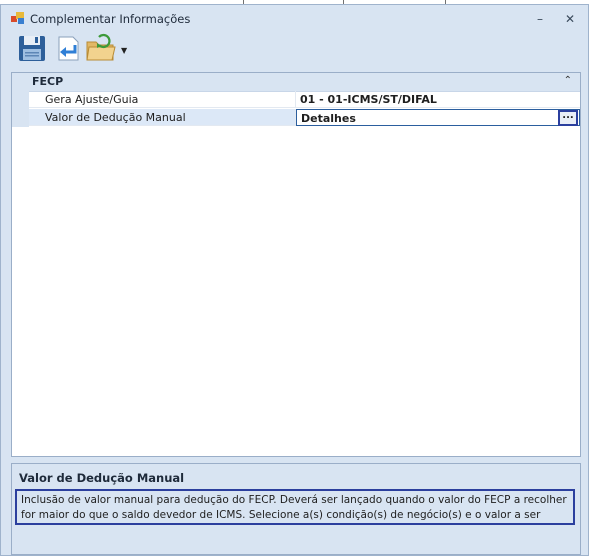  I want to click on window-title: Complementar Informações, so click(110, 19).